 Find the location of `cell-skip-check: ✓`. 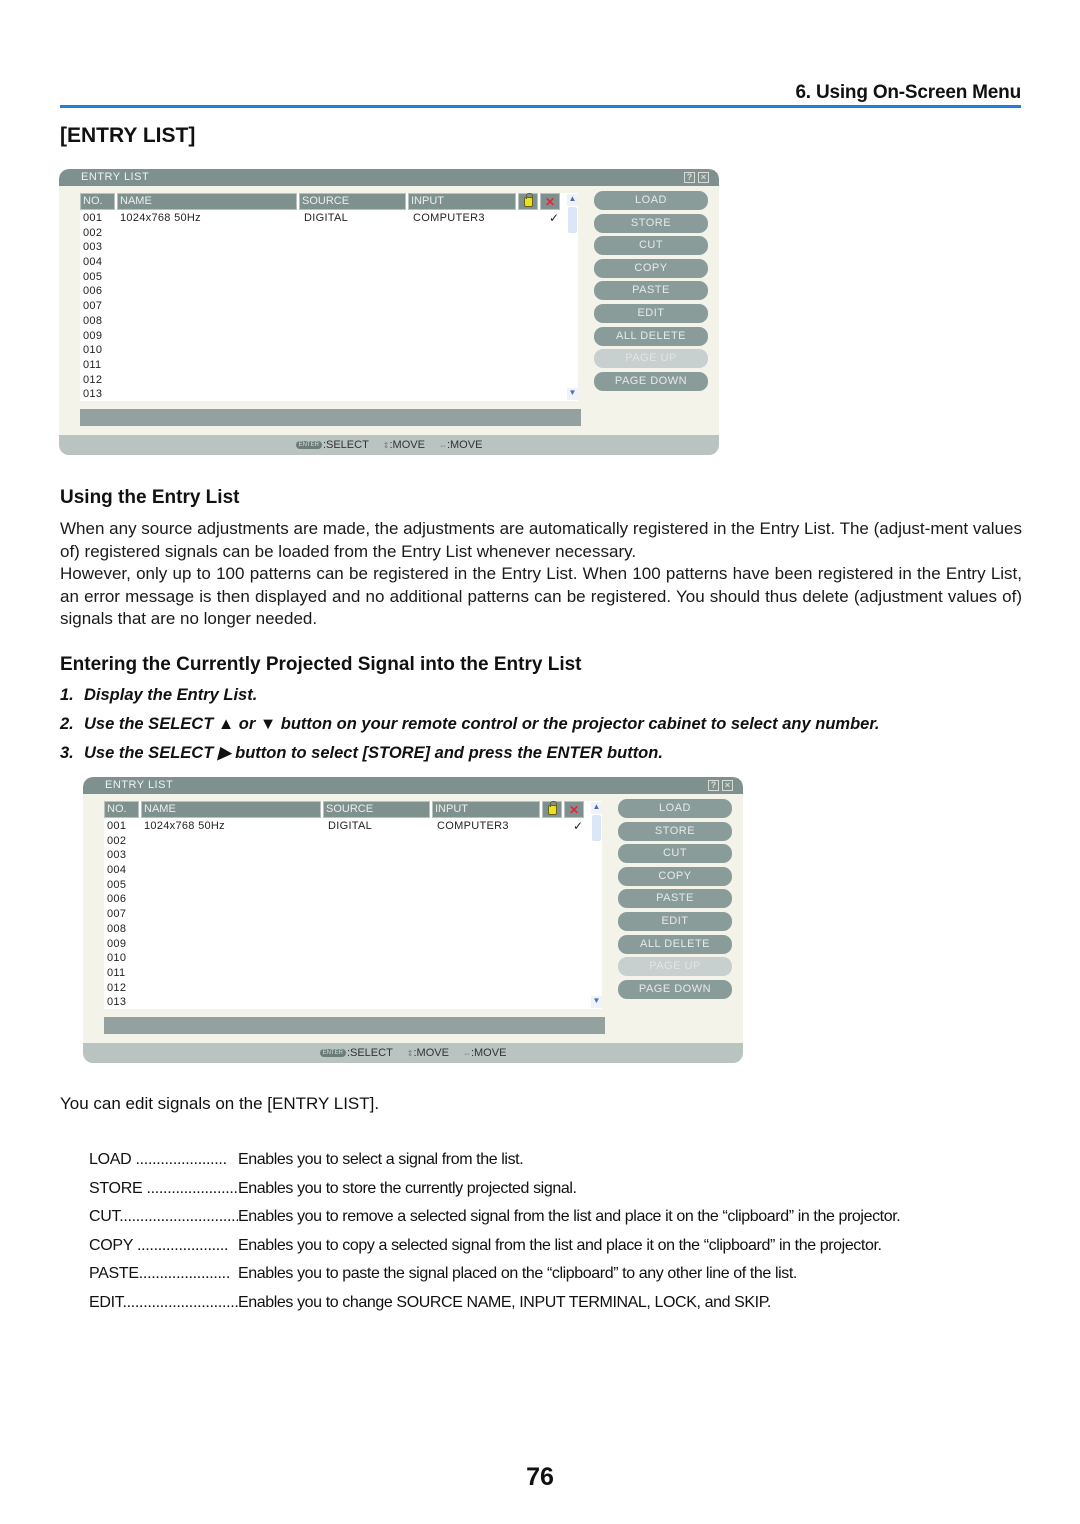

cell-skip-check: ✓ is located at coordinates (578, 826).